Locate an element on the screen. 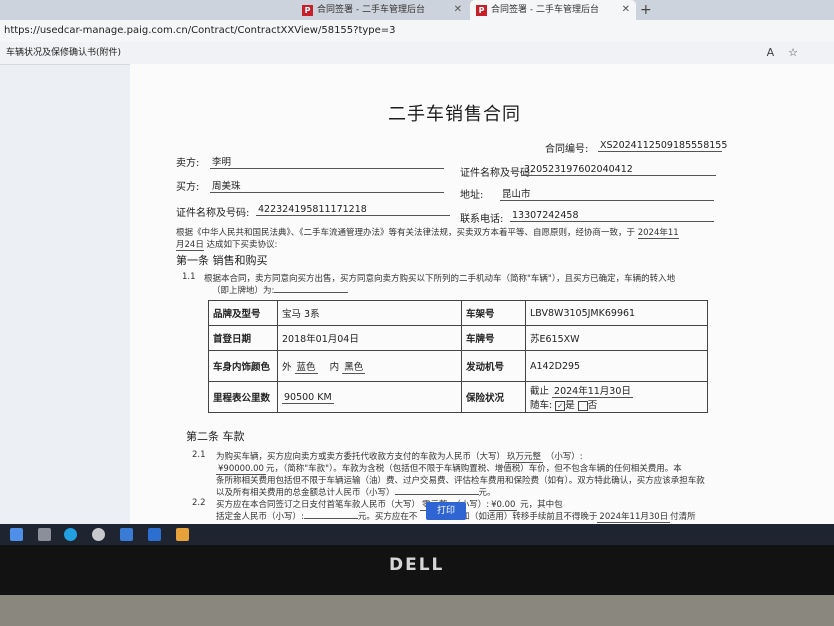 The height and width of the screenshot is (626, 834). desk-surface is located at coordinates (417, 610).